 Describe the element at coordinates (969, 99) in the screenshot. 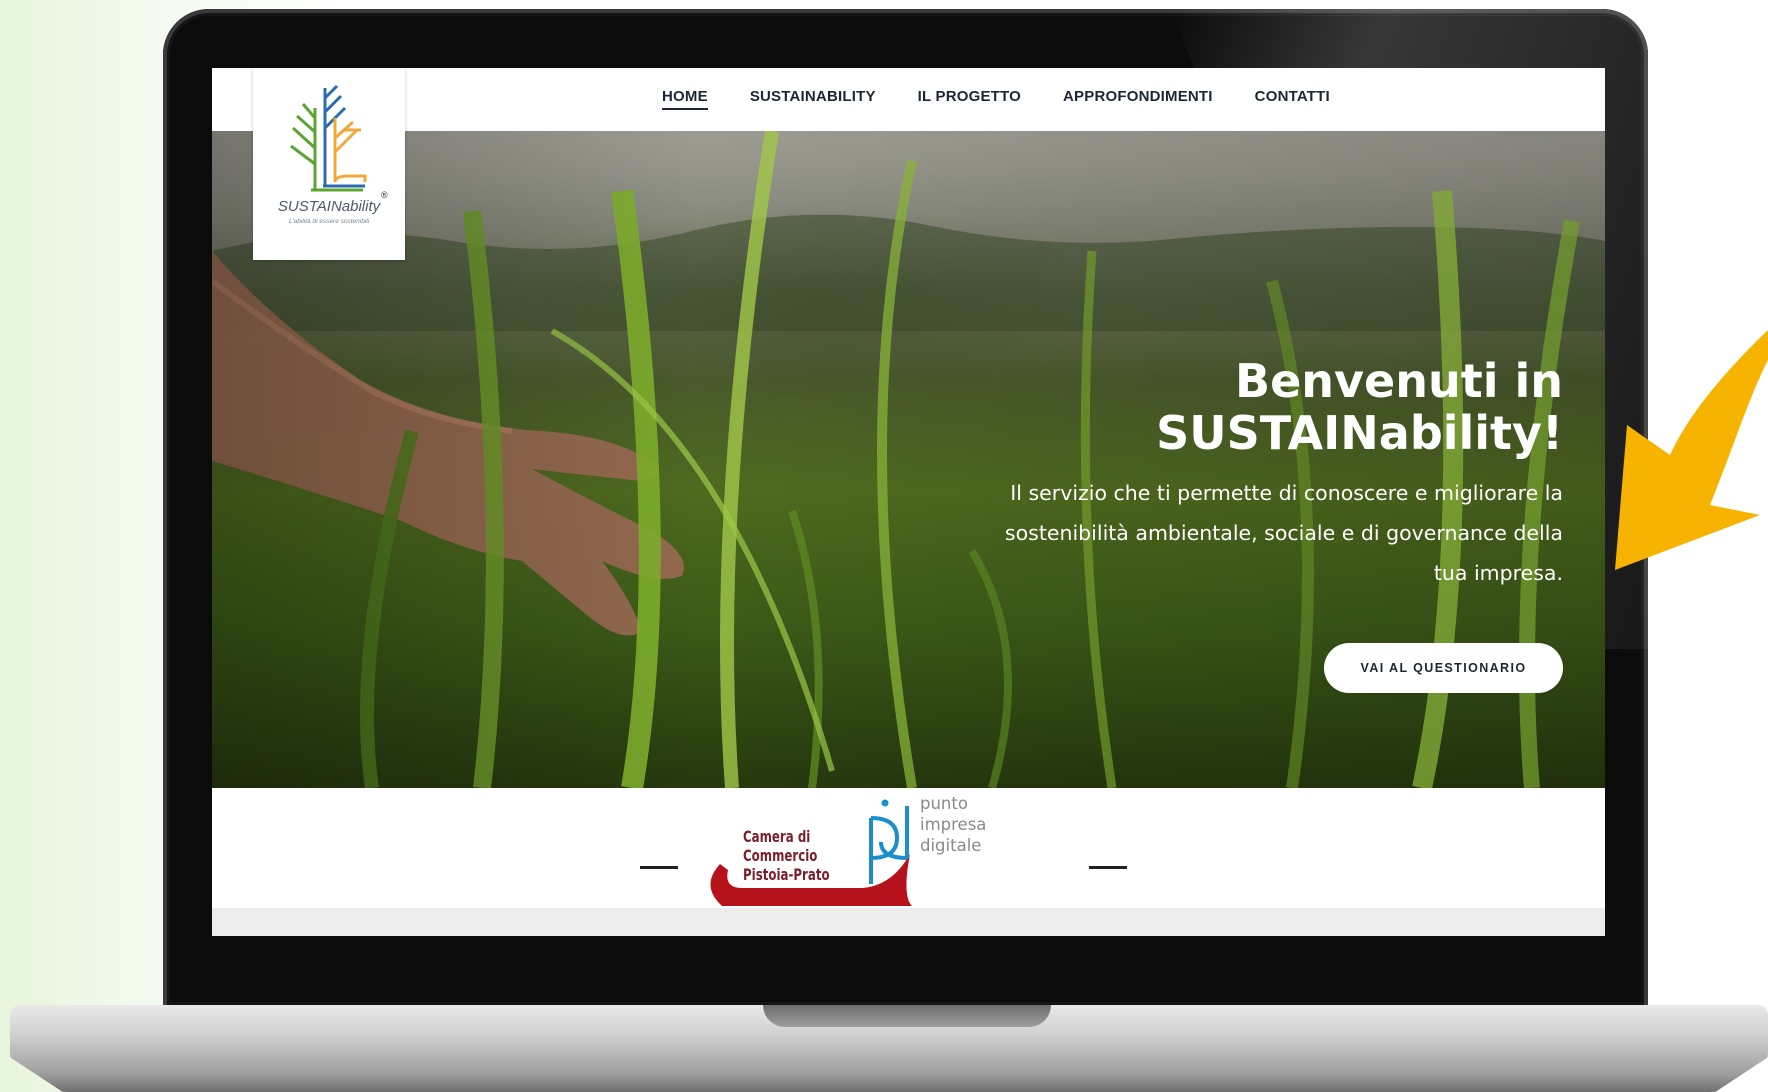

I see `nav-il-progetto: IL PROGETTO` at that location.